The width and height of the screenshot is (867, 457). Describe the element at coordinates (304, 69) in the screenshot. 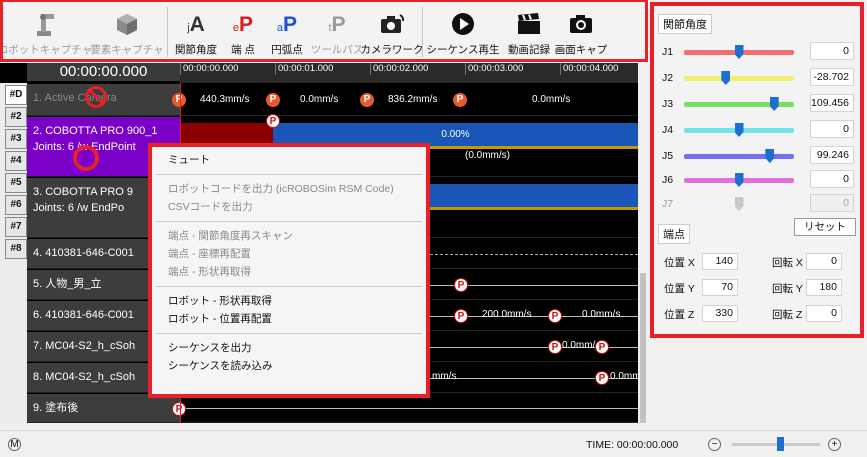

I see `ruler-tick: 00:00:01.000` at that location.